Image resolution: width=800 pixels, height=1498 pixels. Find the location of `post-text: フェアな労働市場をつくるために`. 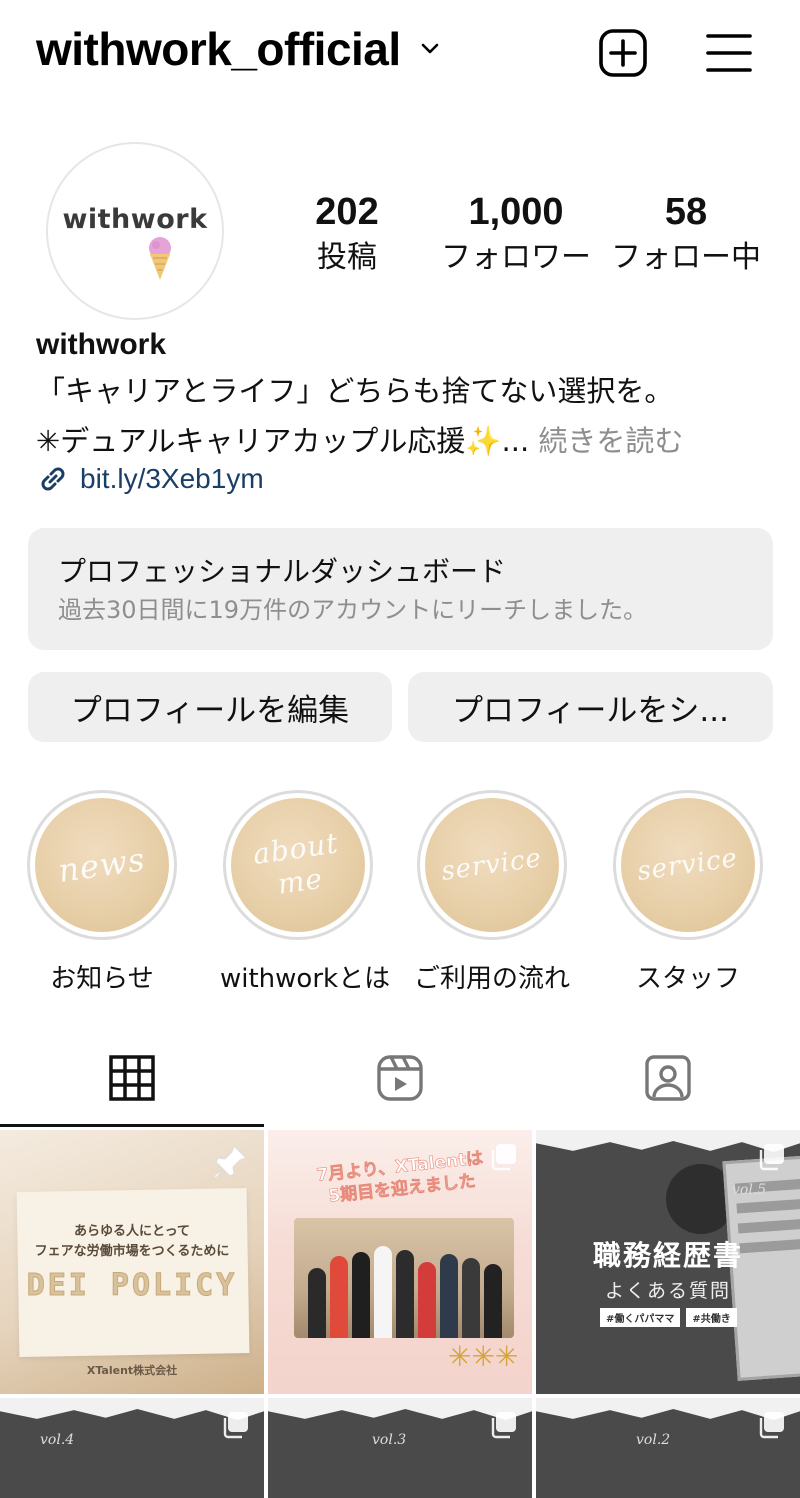

post-text: フェアな労働市場をつくるために is located at coordinates (132, 1251).